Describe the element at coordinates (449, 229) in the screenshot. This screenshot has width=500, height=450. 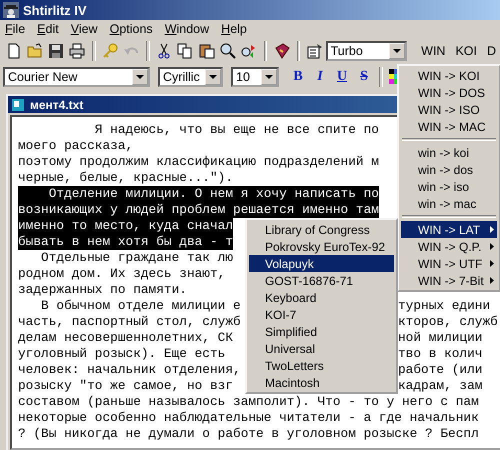
I see `menu-item: WIN -> LAT` at that location.